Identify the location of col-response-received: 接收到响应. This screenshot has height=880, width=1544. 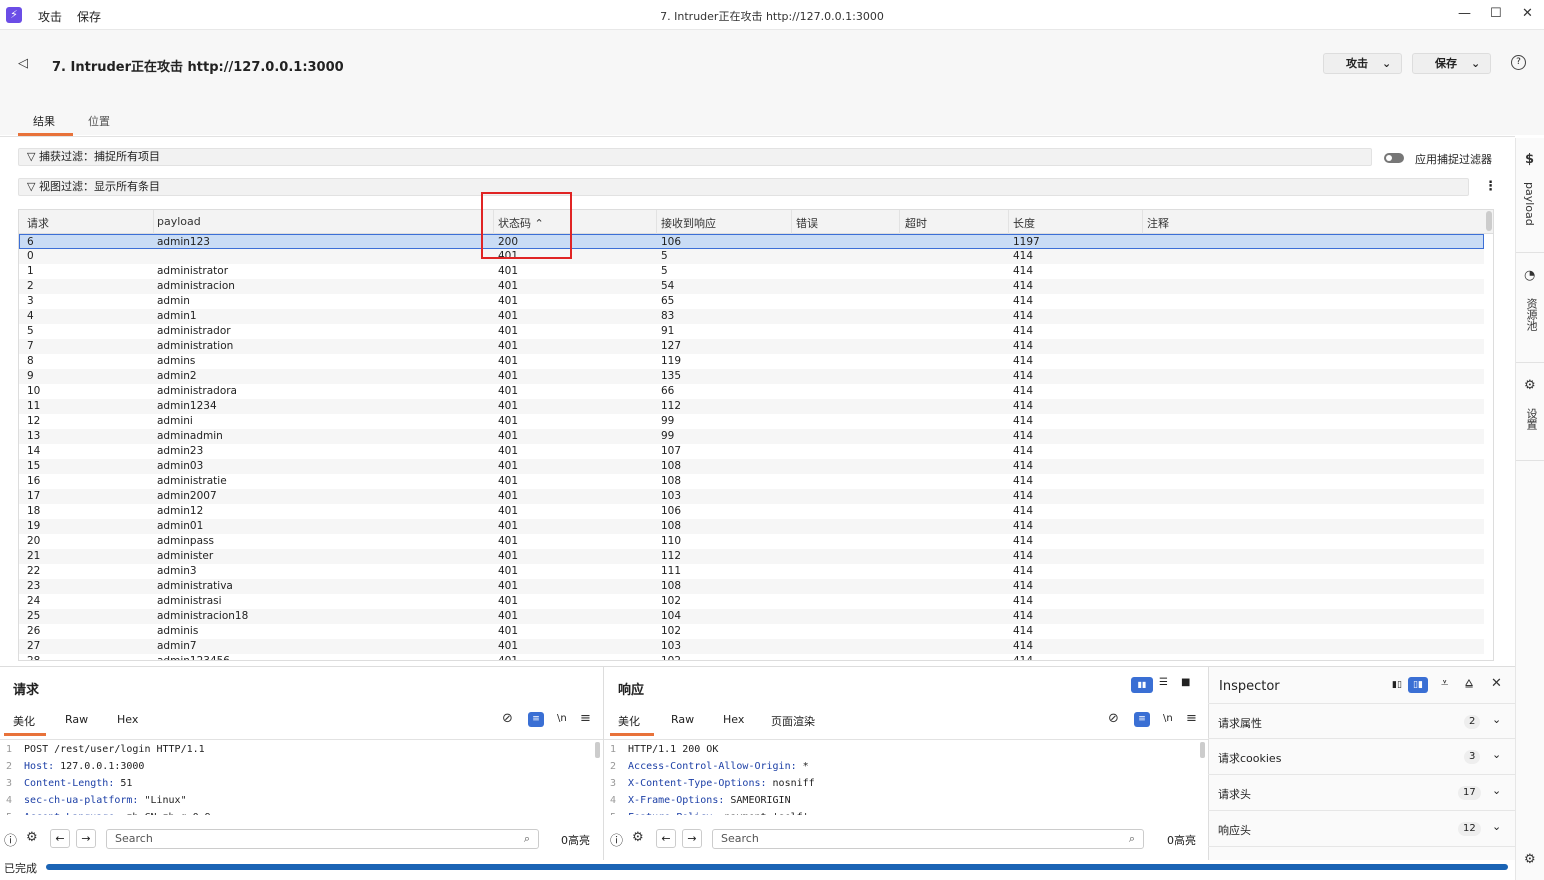
(688, 223).